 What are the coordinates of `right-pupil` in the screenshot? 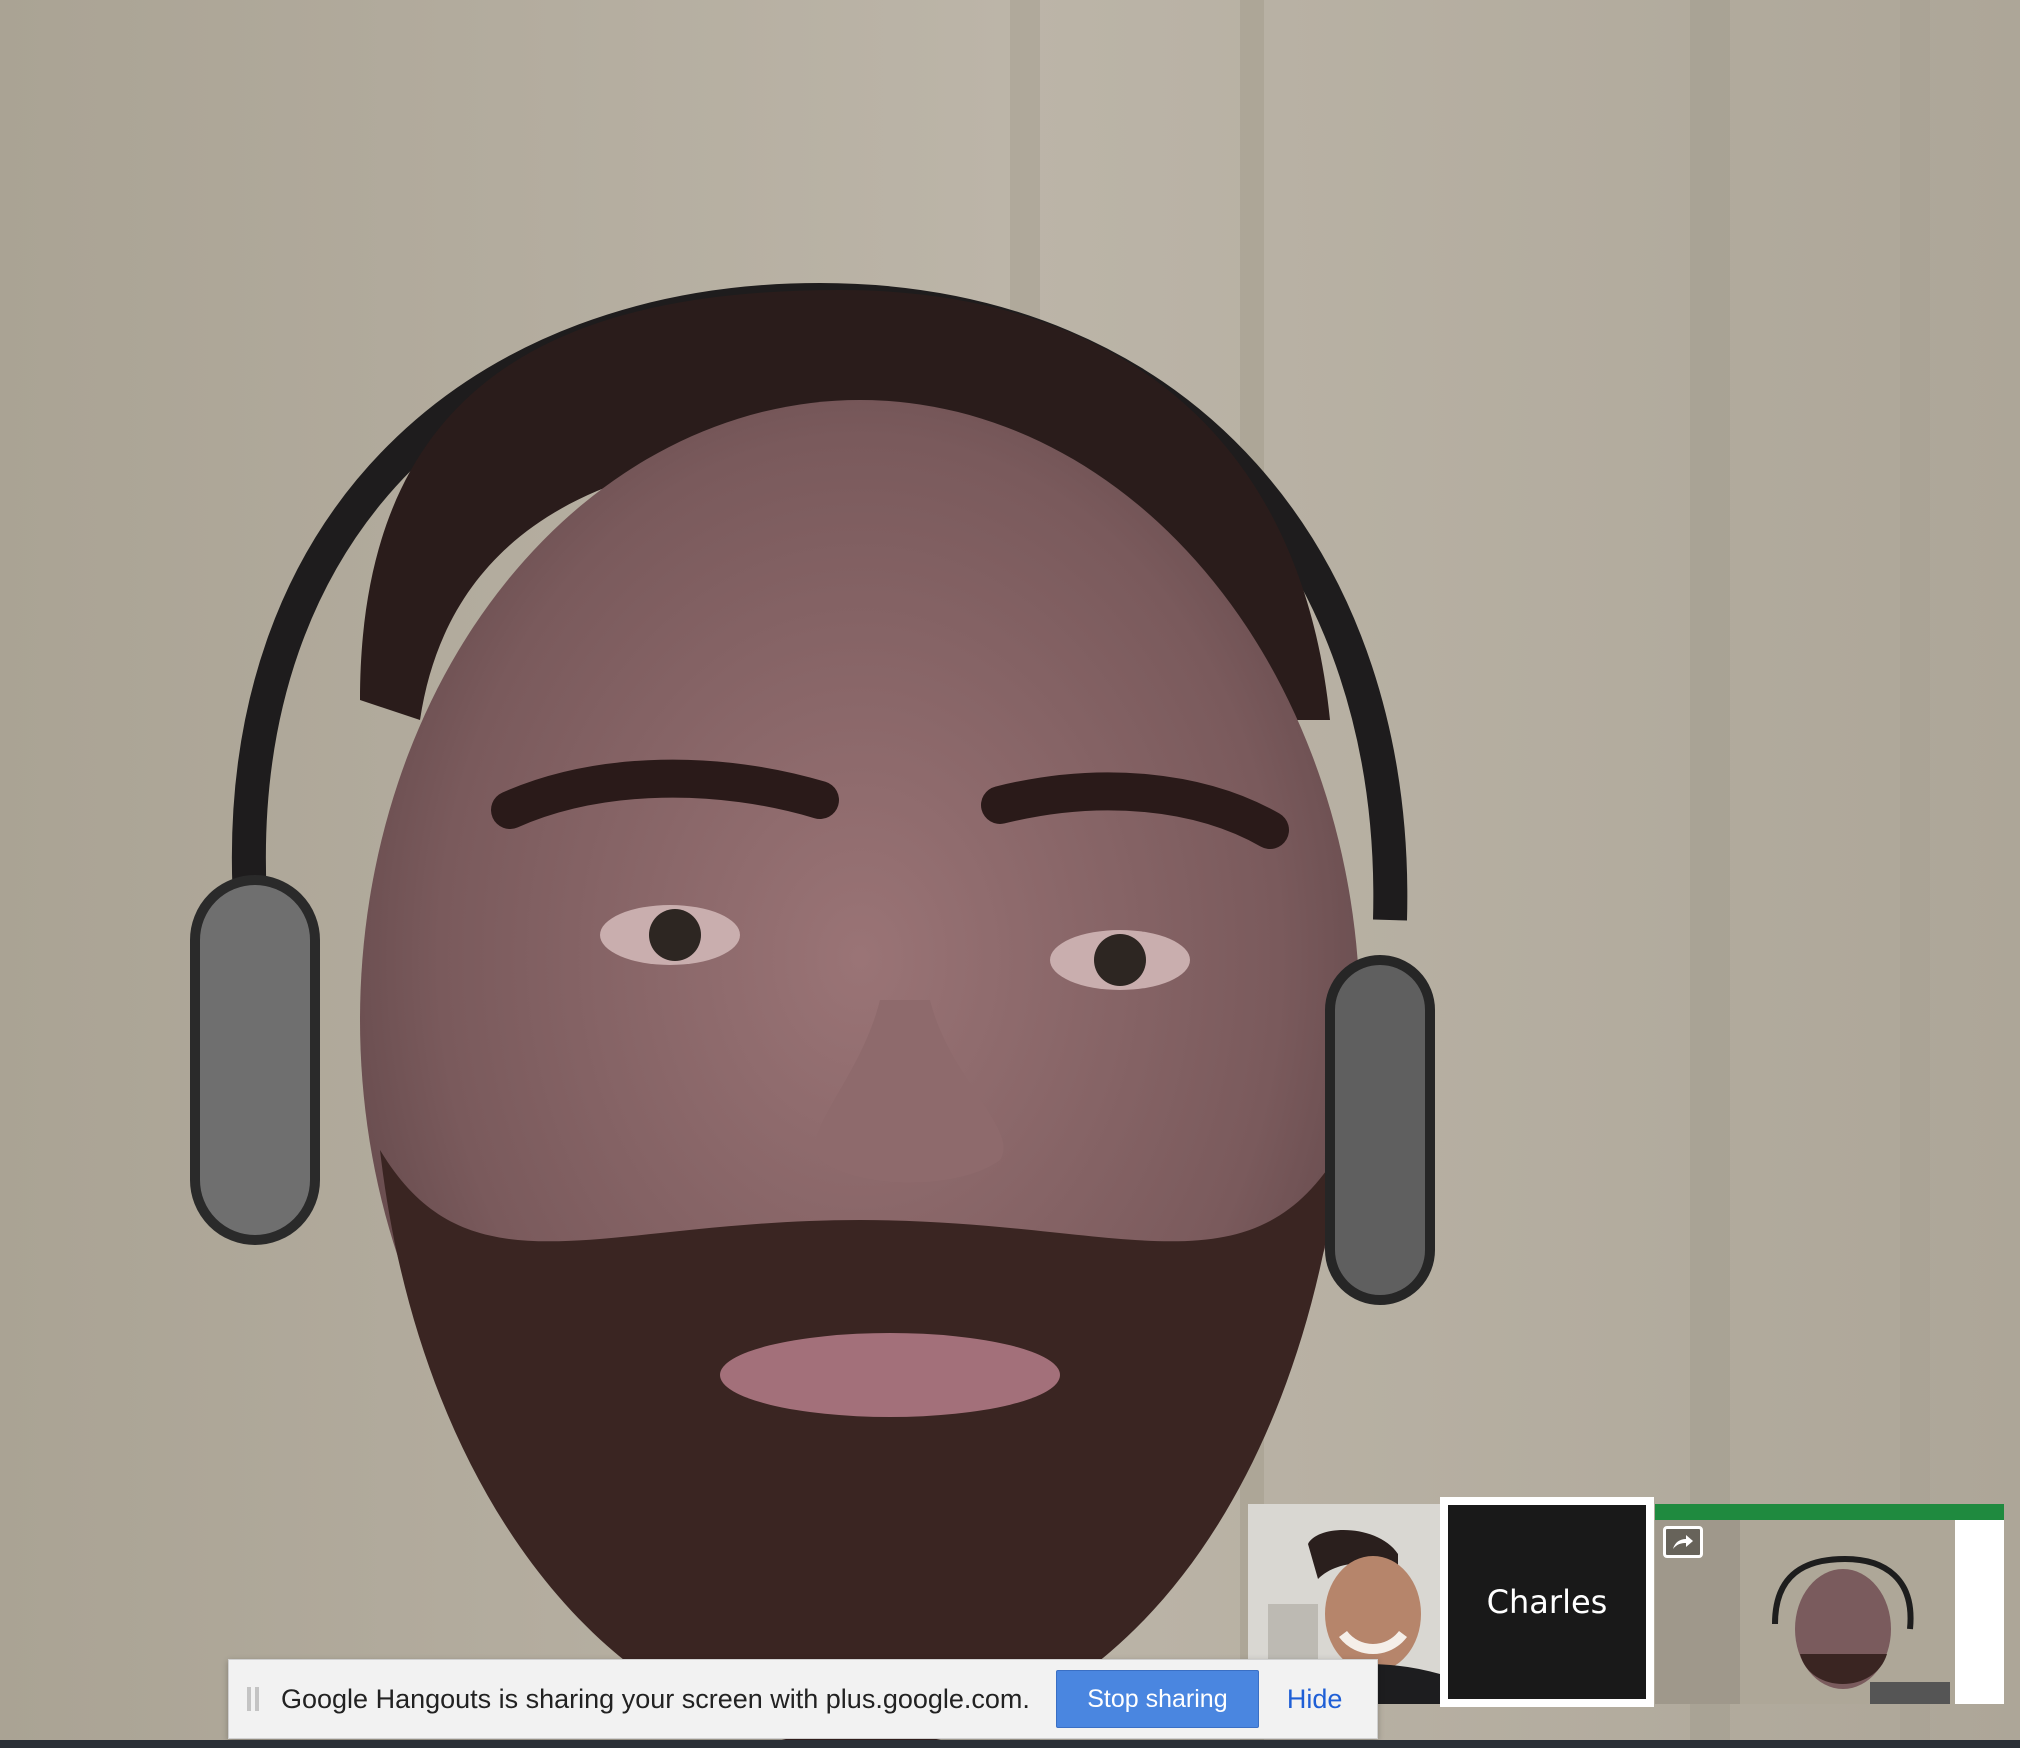 It's located at (1120, 960).